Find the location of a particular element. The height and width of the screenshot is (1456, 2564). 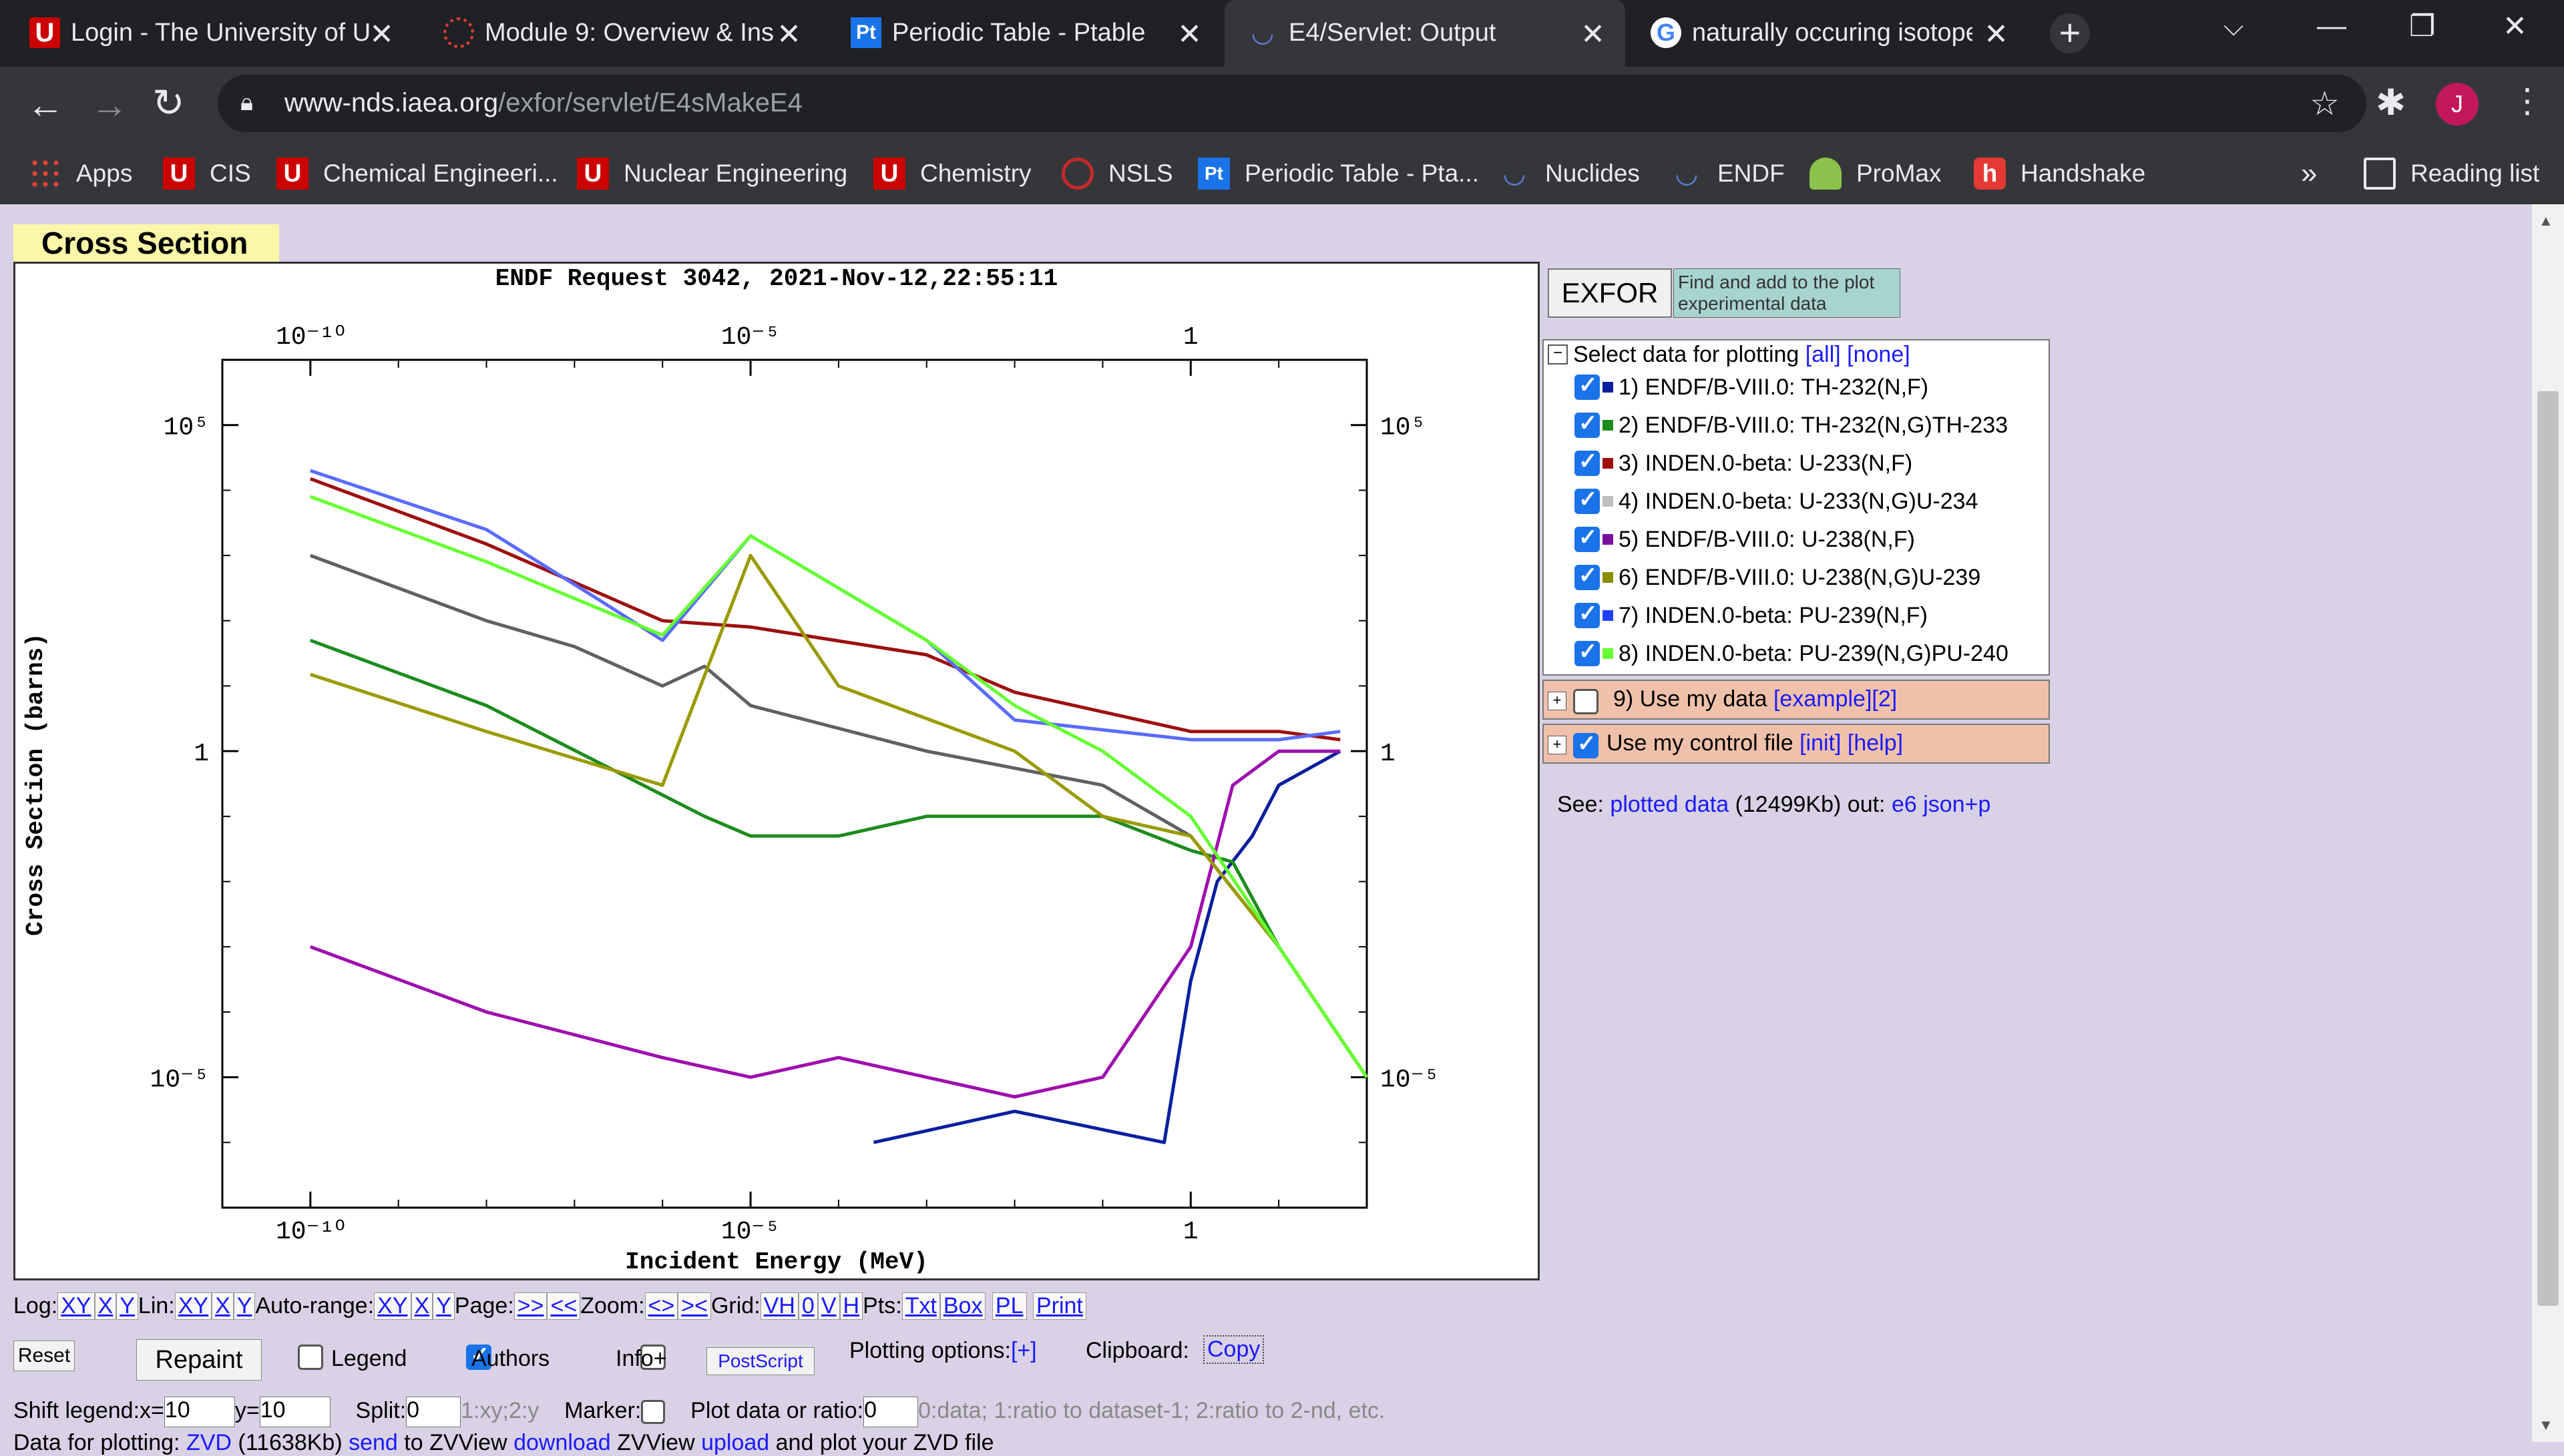

page-scrollbar: ▲ ▼ is located at coordinates (2548, 823).